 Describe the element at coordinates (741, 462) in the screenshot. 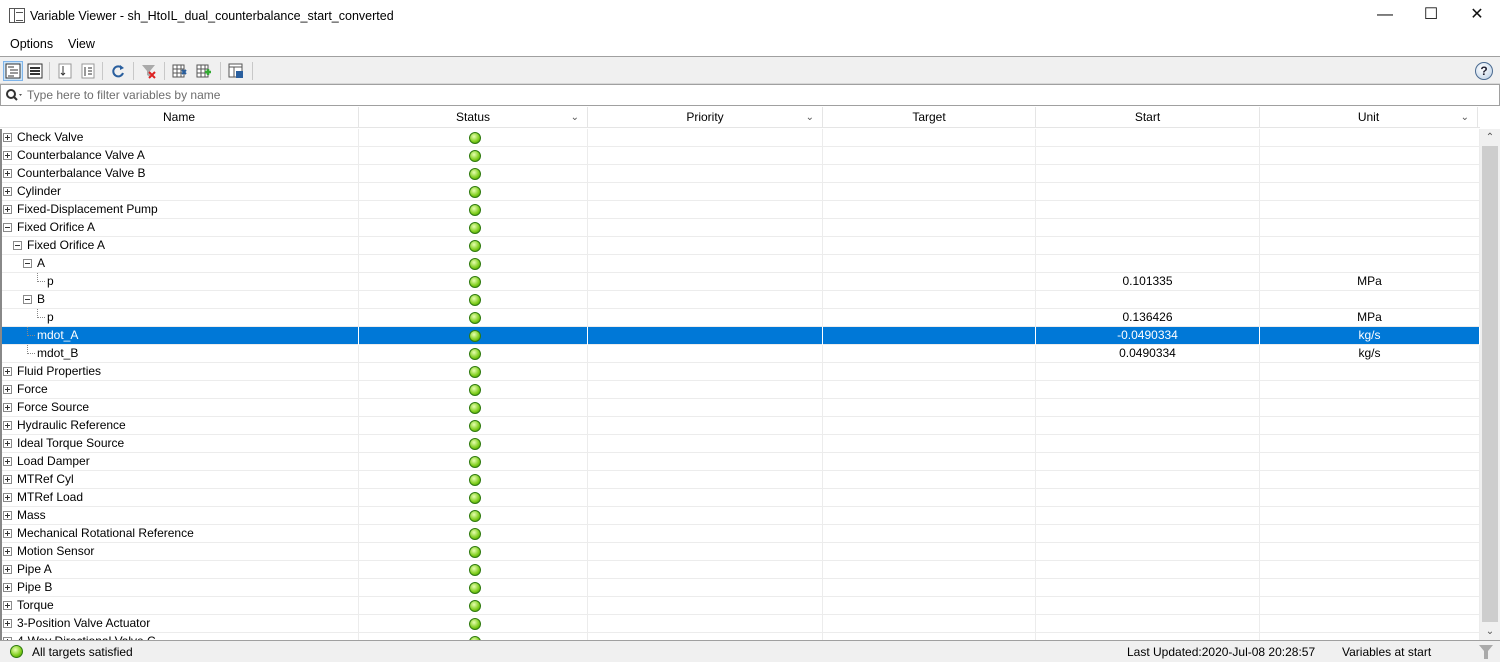

I see `table-row: Load Damper` at that location.